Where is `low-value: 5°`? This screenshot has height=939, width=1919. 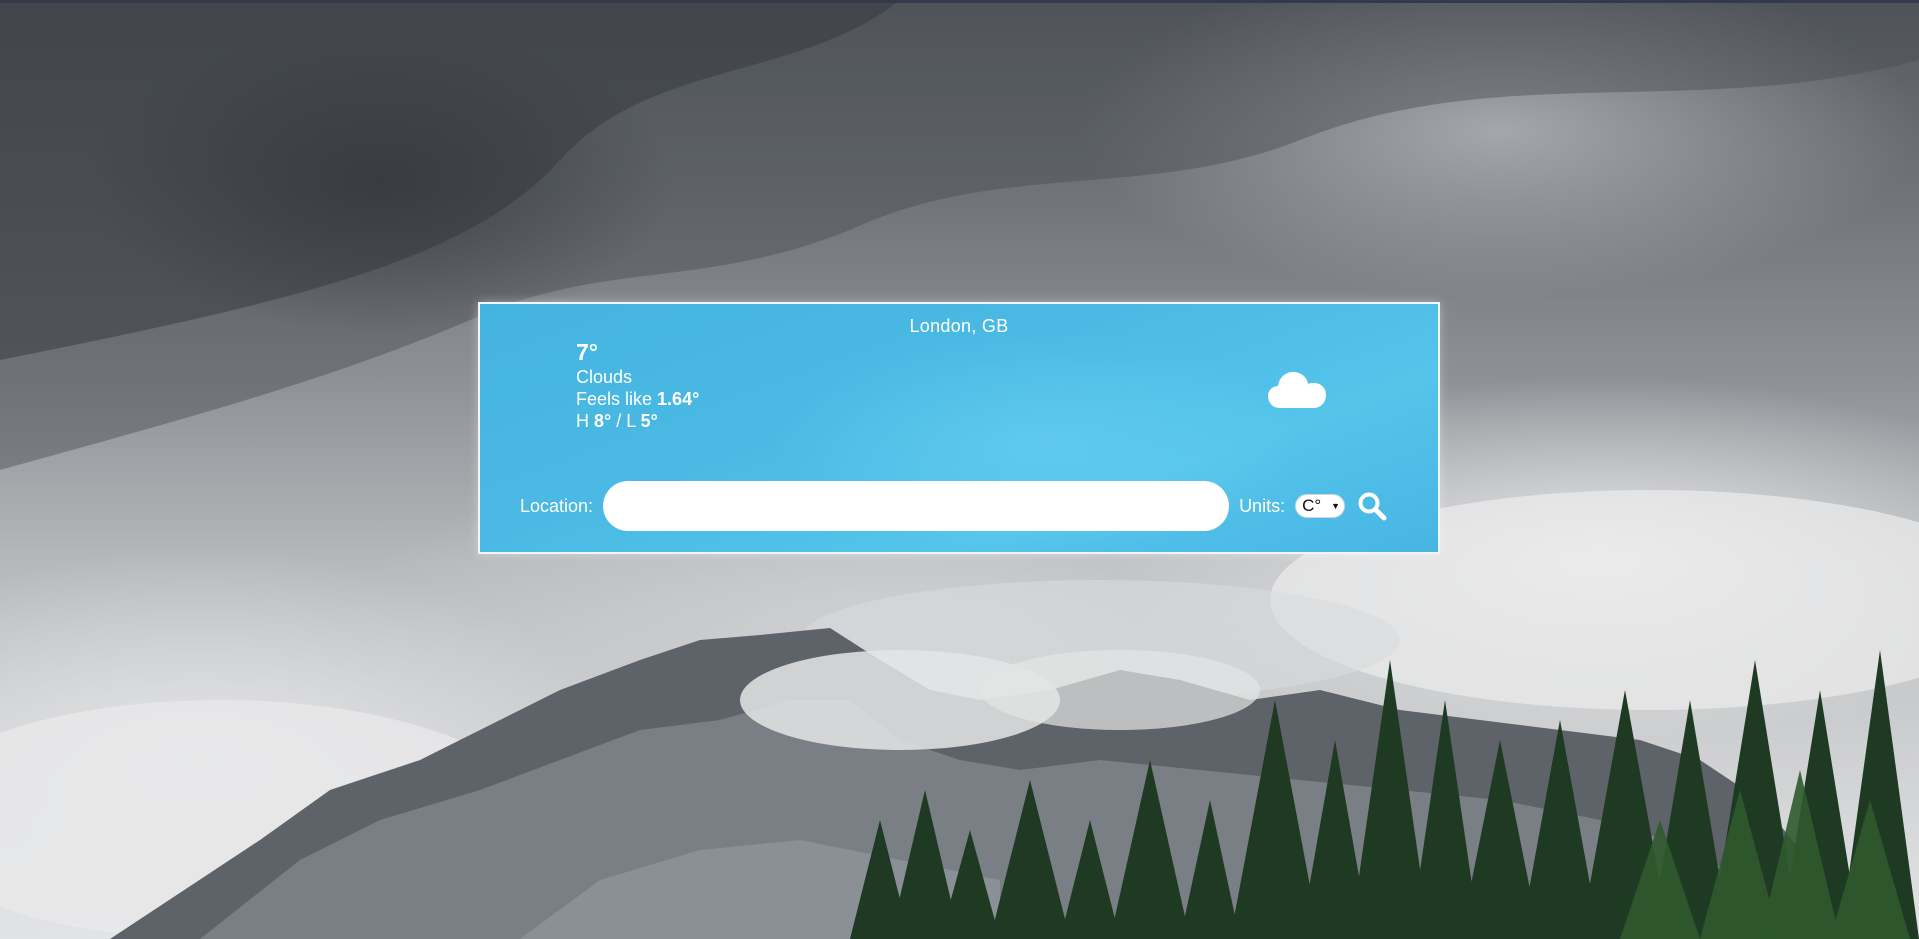 low-value: 5° is located at coordinates (649, 421).